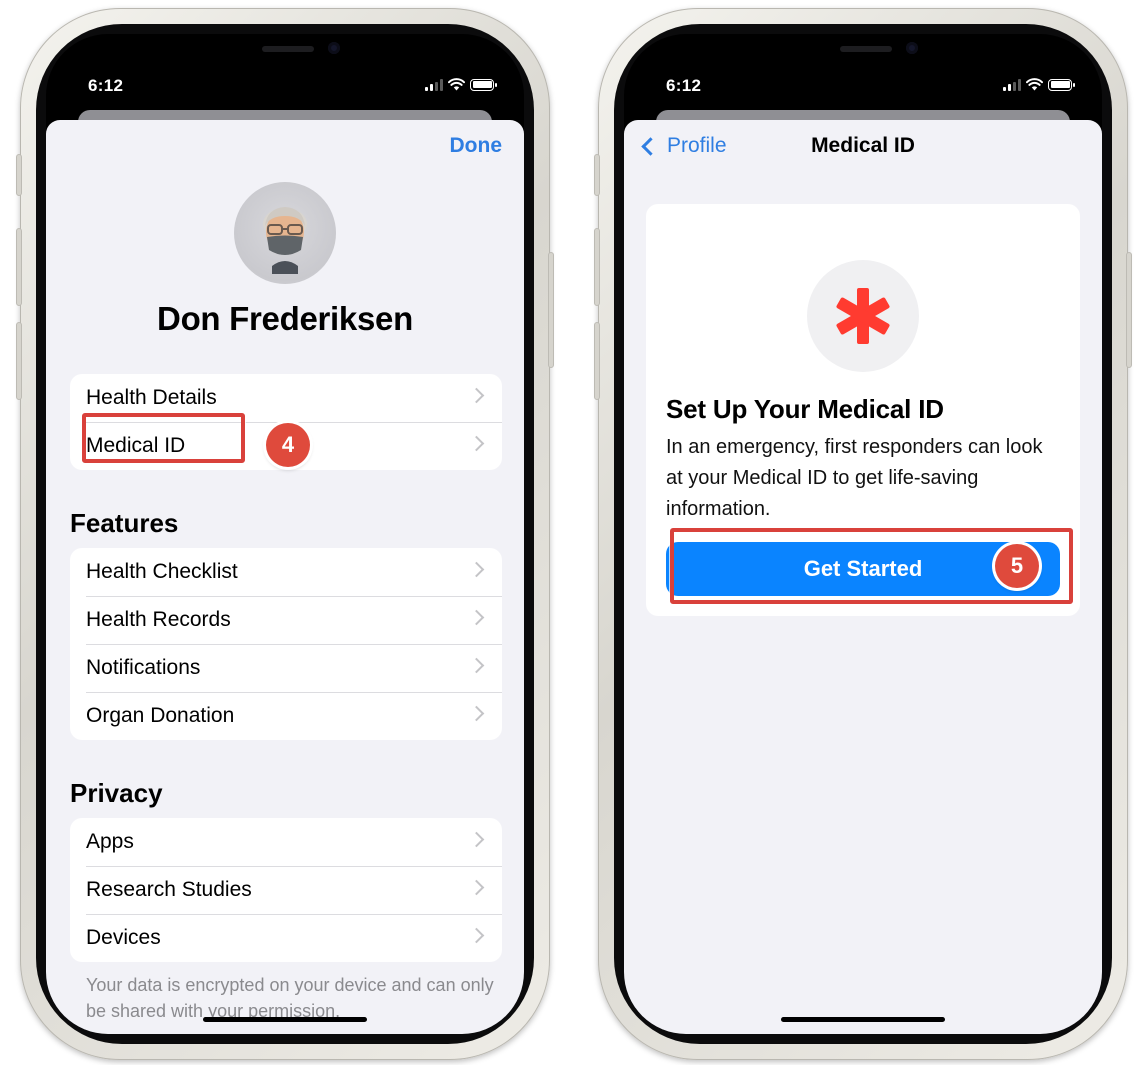 The height and width of the screenshot is (1065, 1147). Describe the element at coordinates (123, 937) in the screenshot. I see `row-label: Devices` at that location.